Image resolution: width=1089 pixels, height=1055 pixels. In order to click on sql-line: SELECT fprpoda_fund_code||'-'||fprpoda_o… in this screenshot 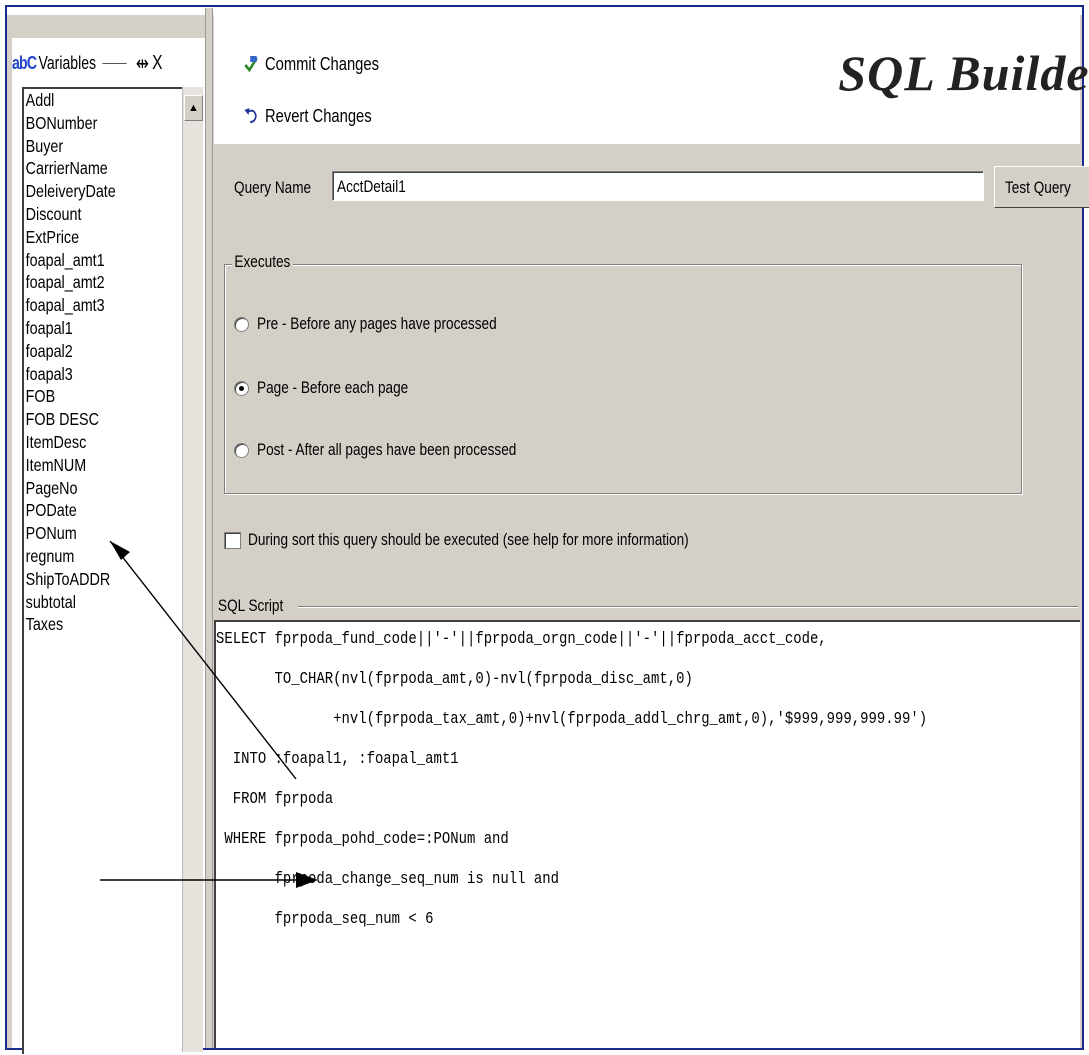, I will do `click(521, 639)`.